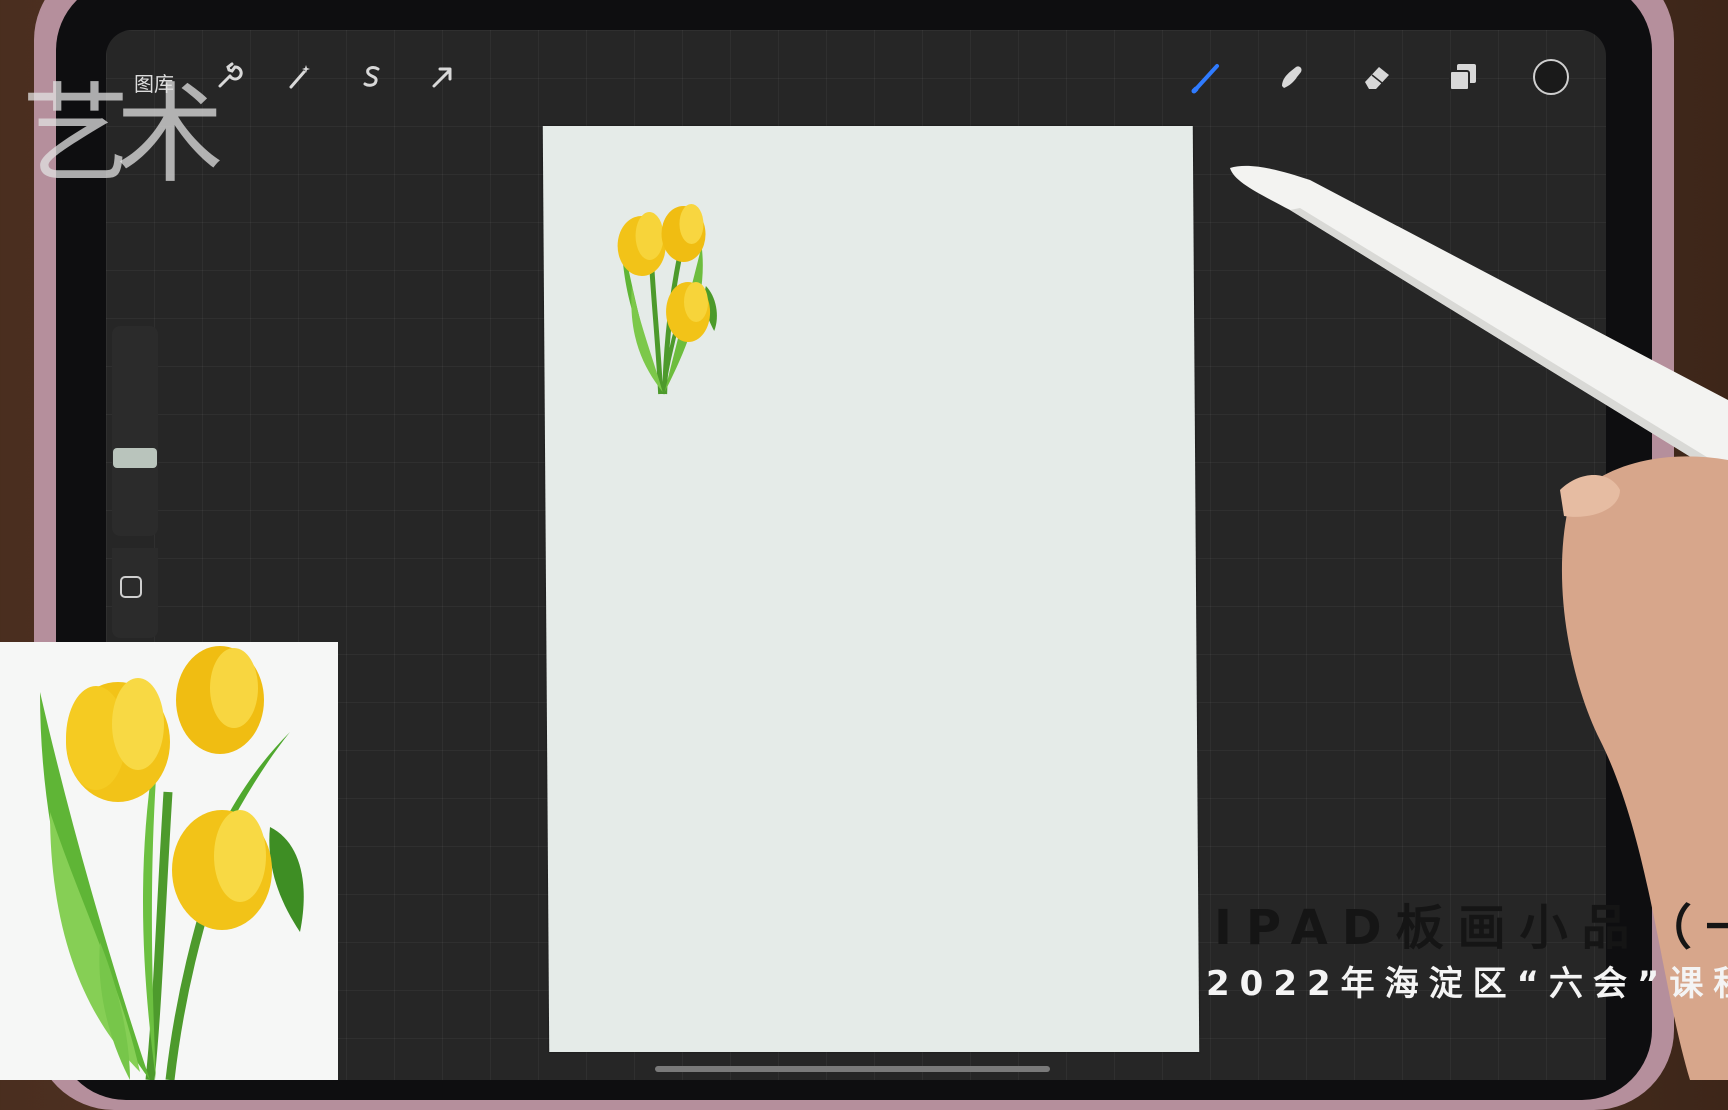  I want to click on home-indicator, so click(852, 1069).